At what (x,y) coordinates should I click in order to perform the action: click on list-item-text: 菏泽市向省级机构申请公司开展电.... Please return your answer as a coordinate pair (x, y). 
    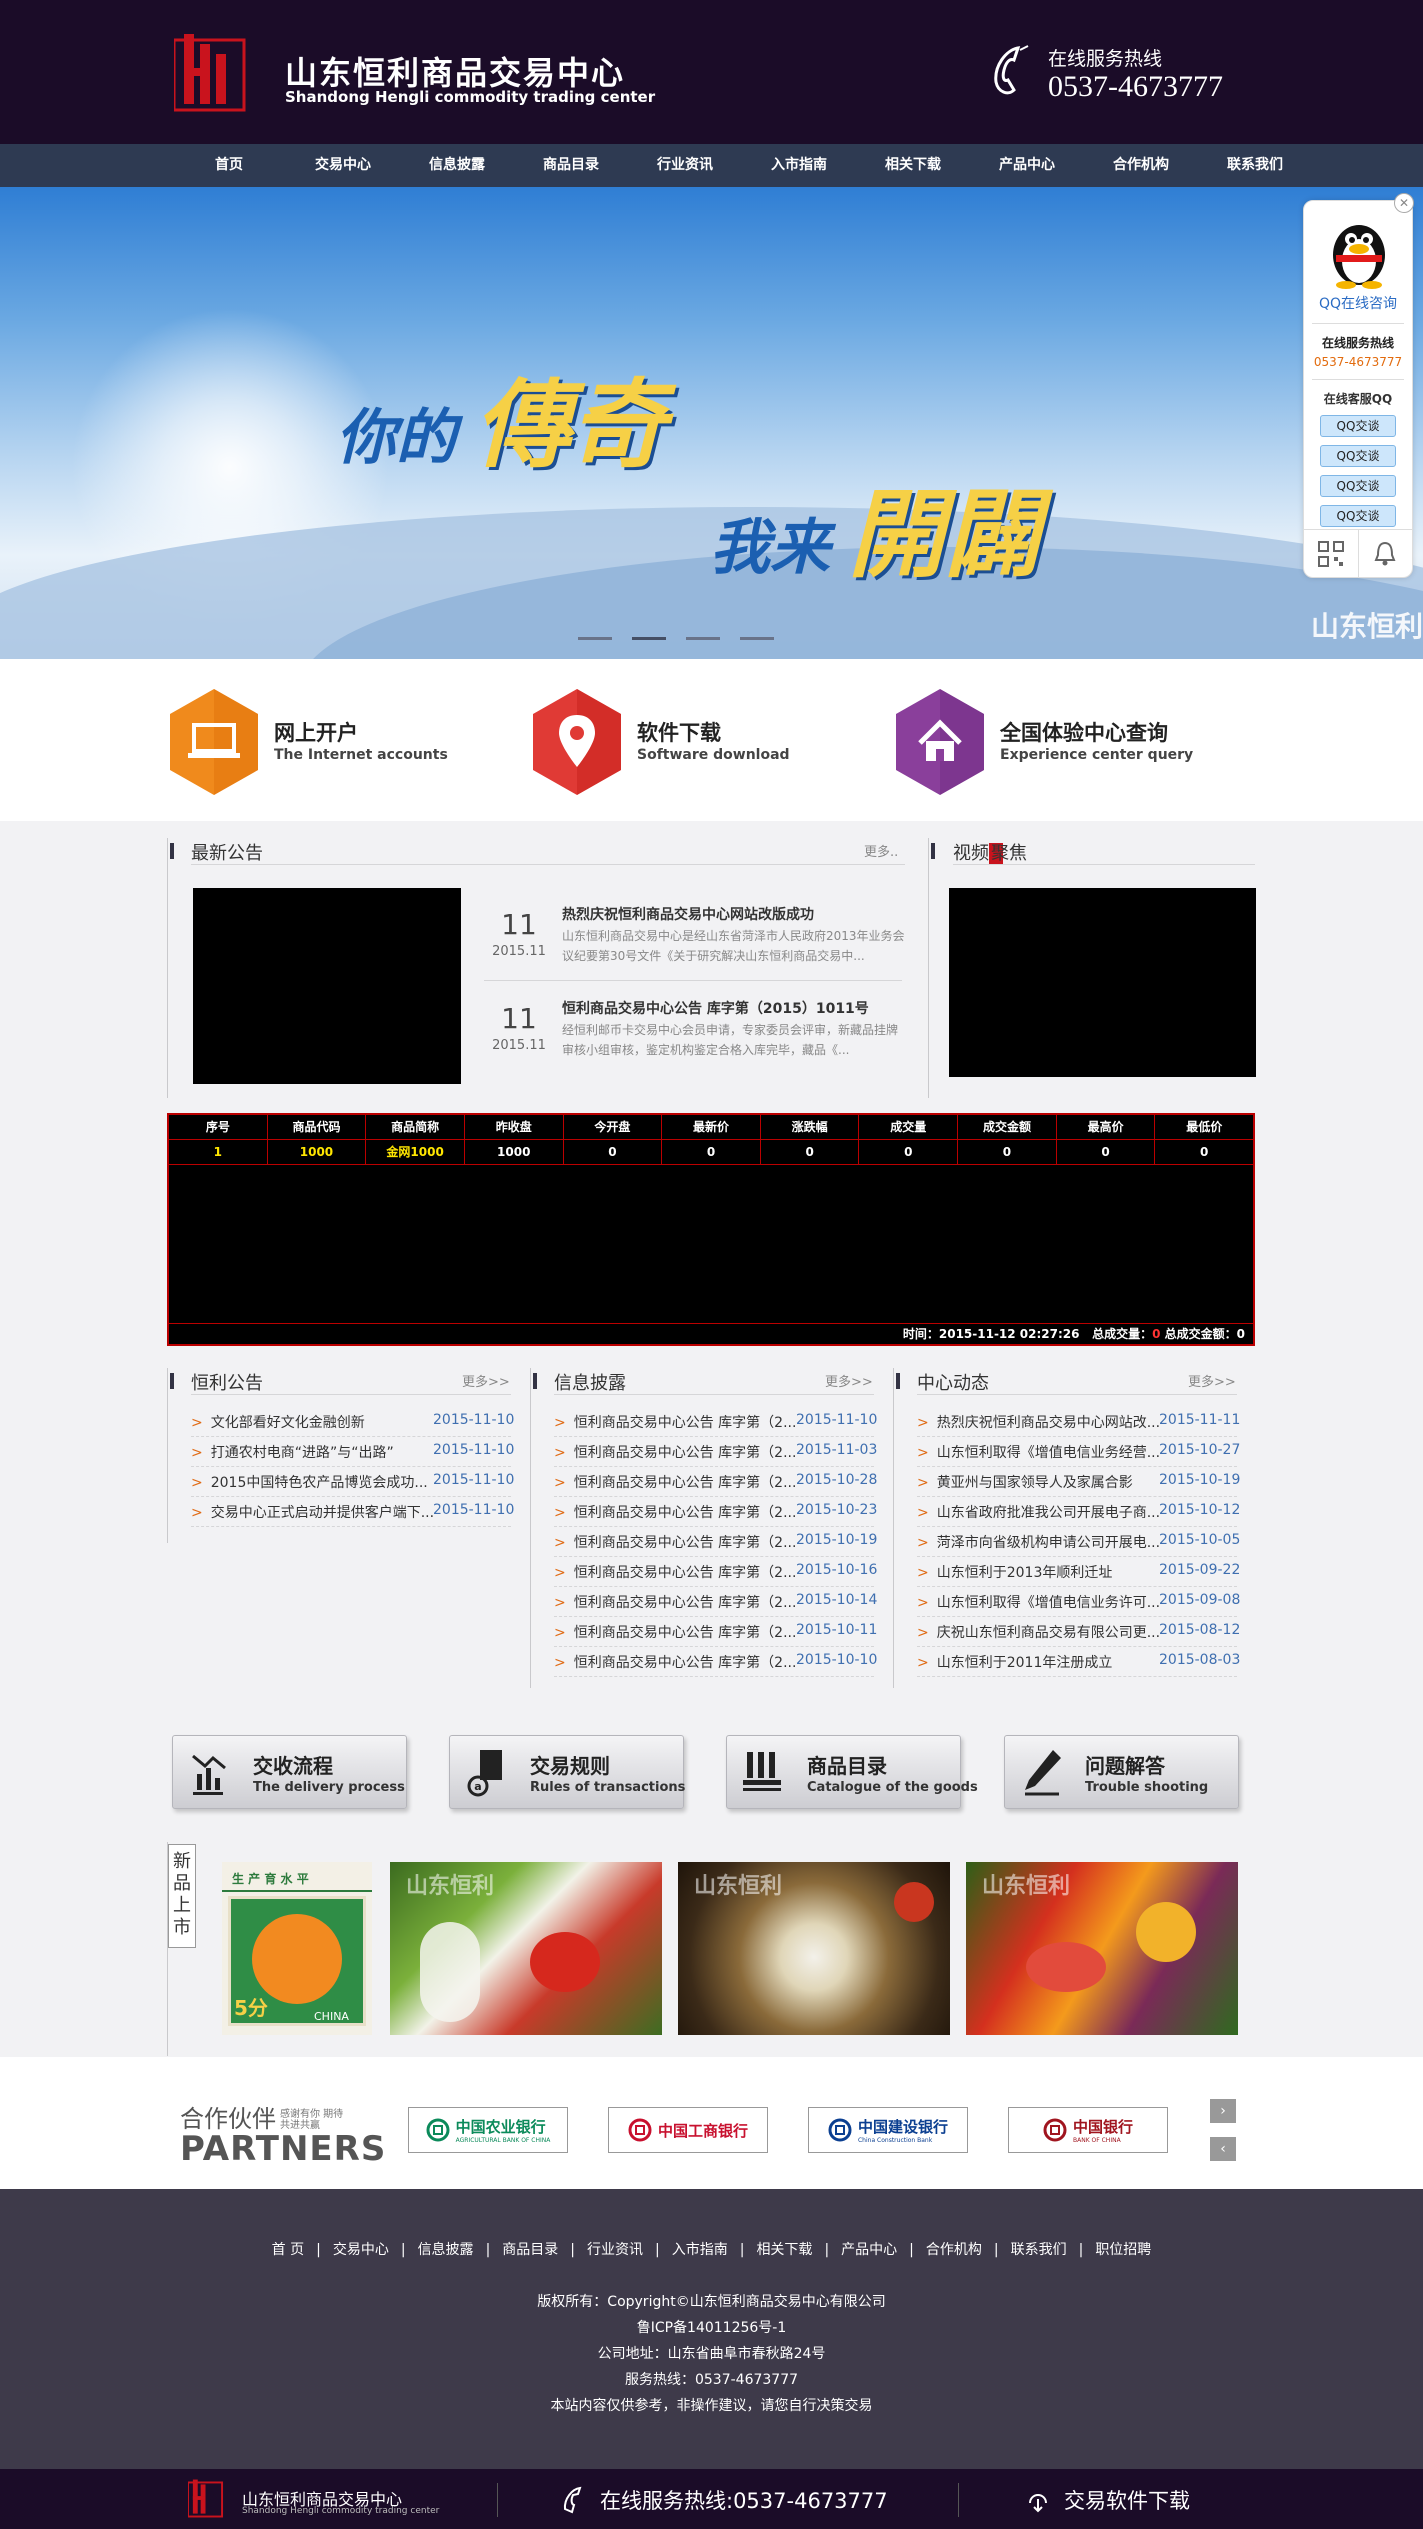
    Looking at the image, I should click on (1048, 1543).